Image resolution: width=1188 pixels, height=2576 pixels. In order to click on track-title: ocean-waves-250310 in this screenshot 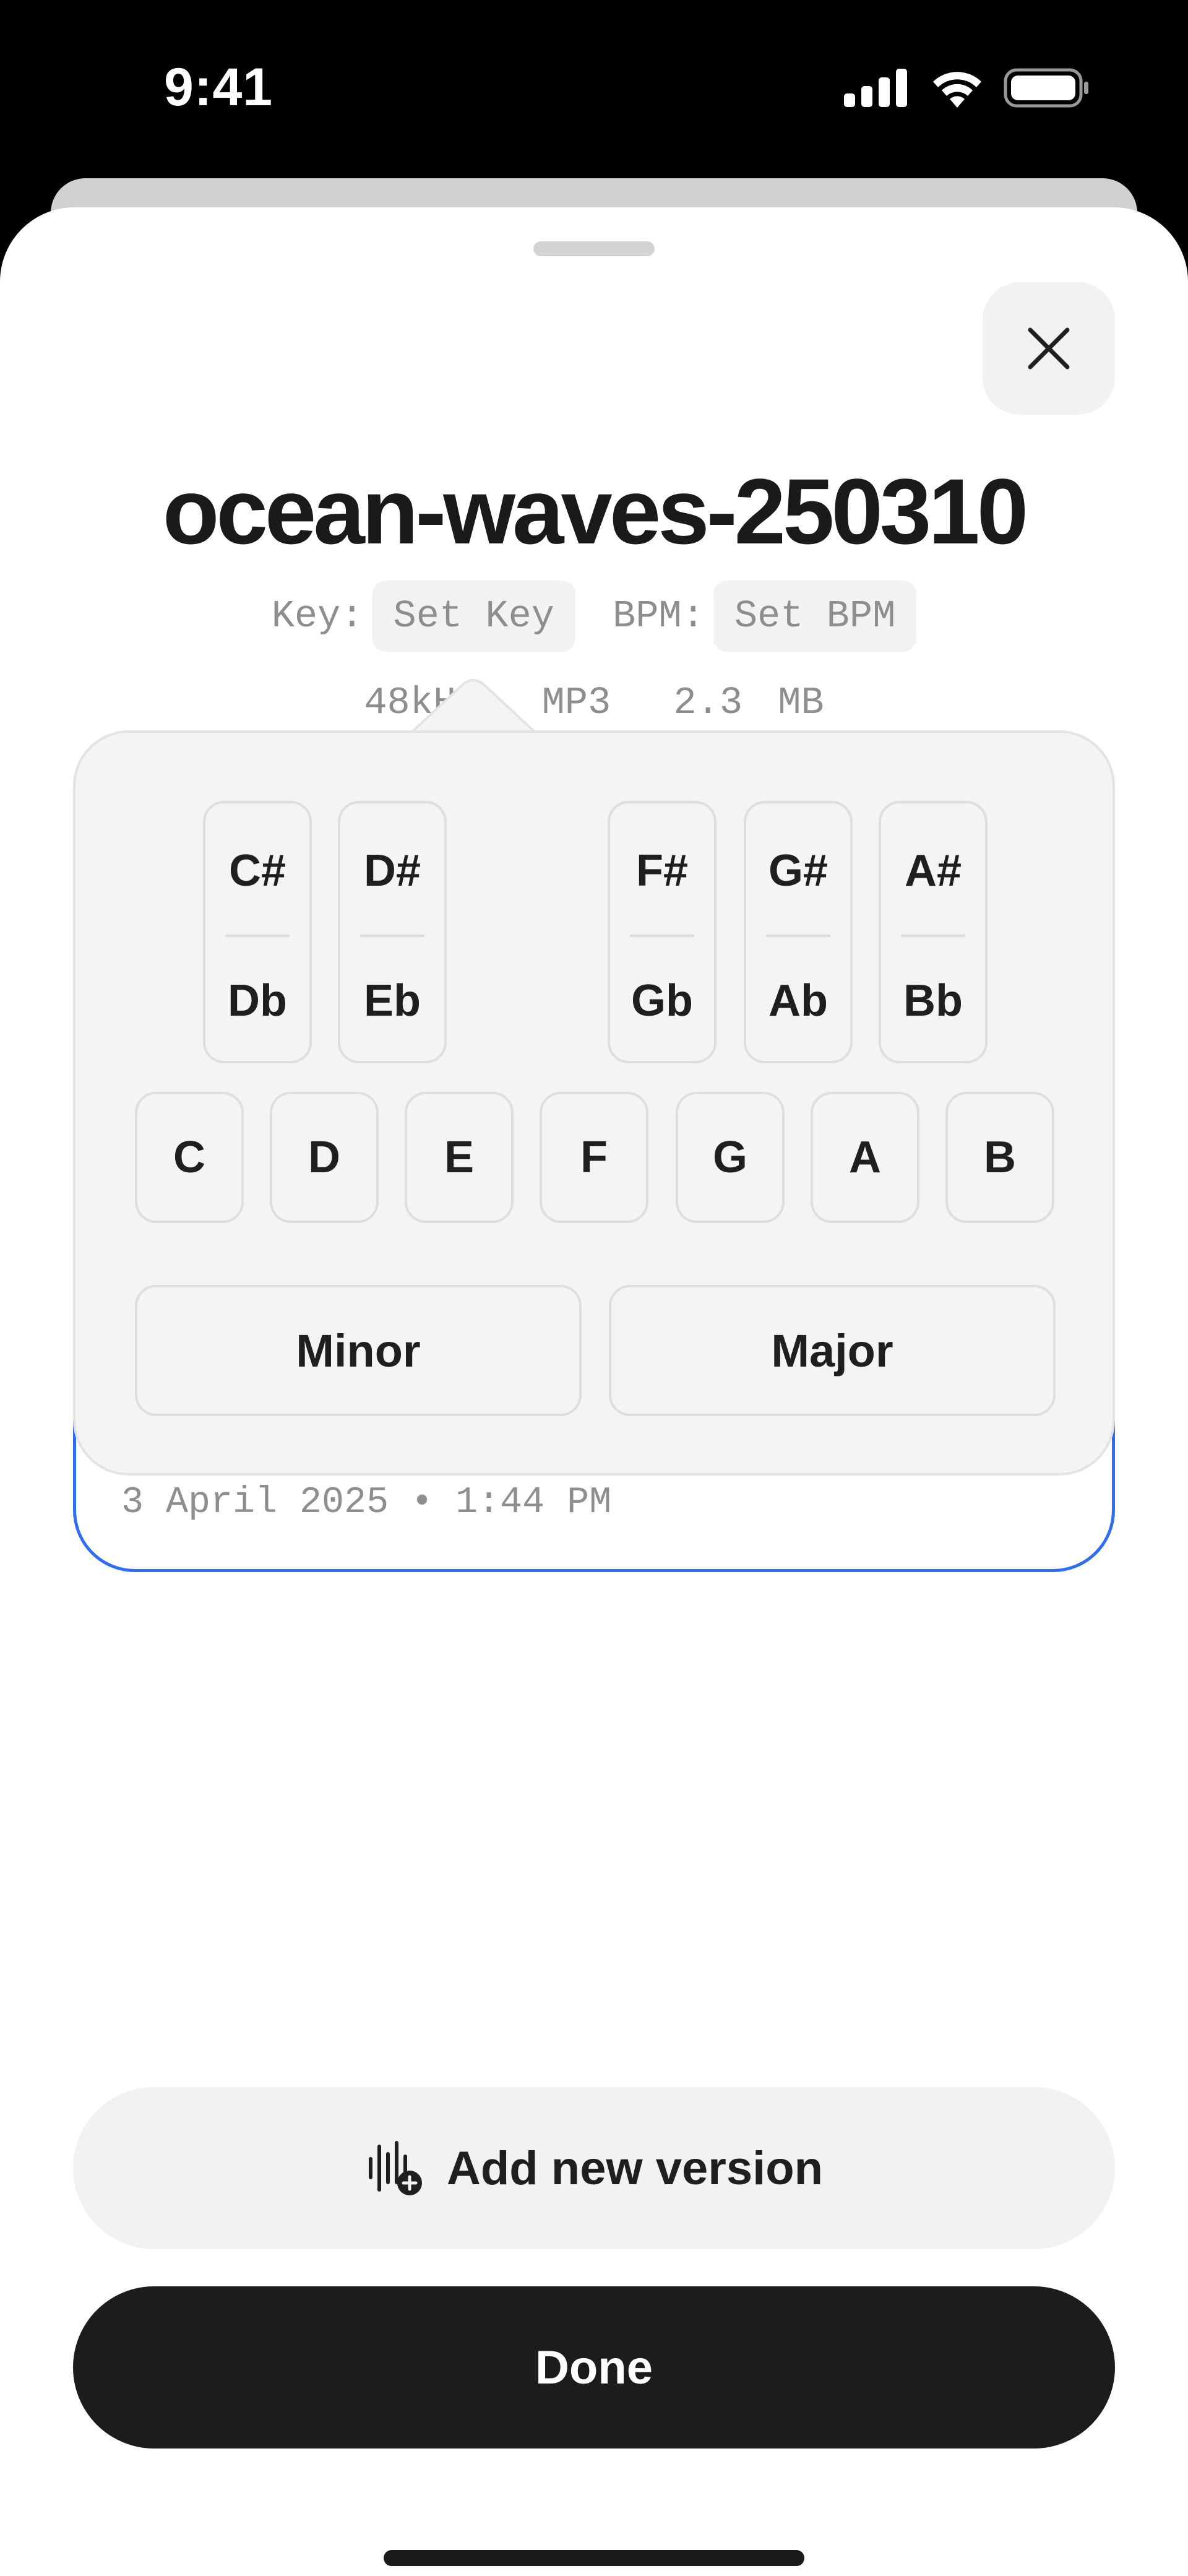, I will do `click(595, 511)`.